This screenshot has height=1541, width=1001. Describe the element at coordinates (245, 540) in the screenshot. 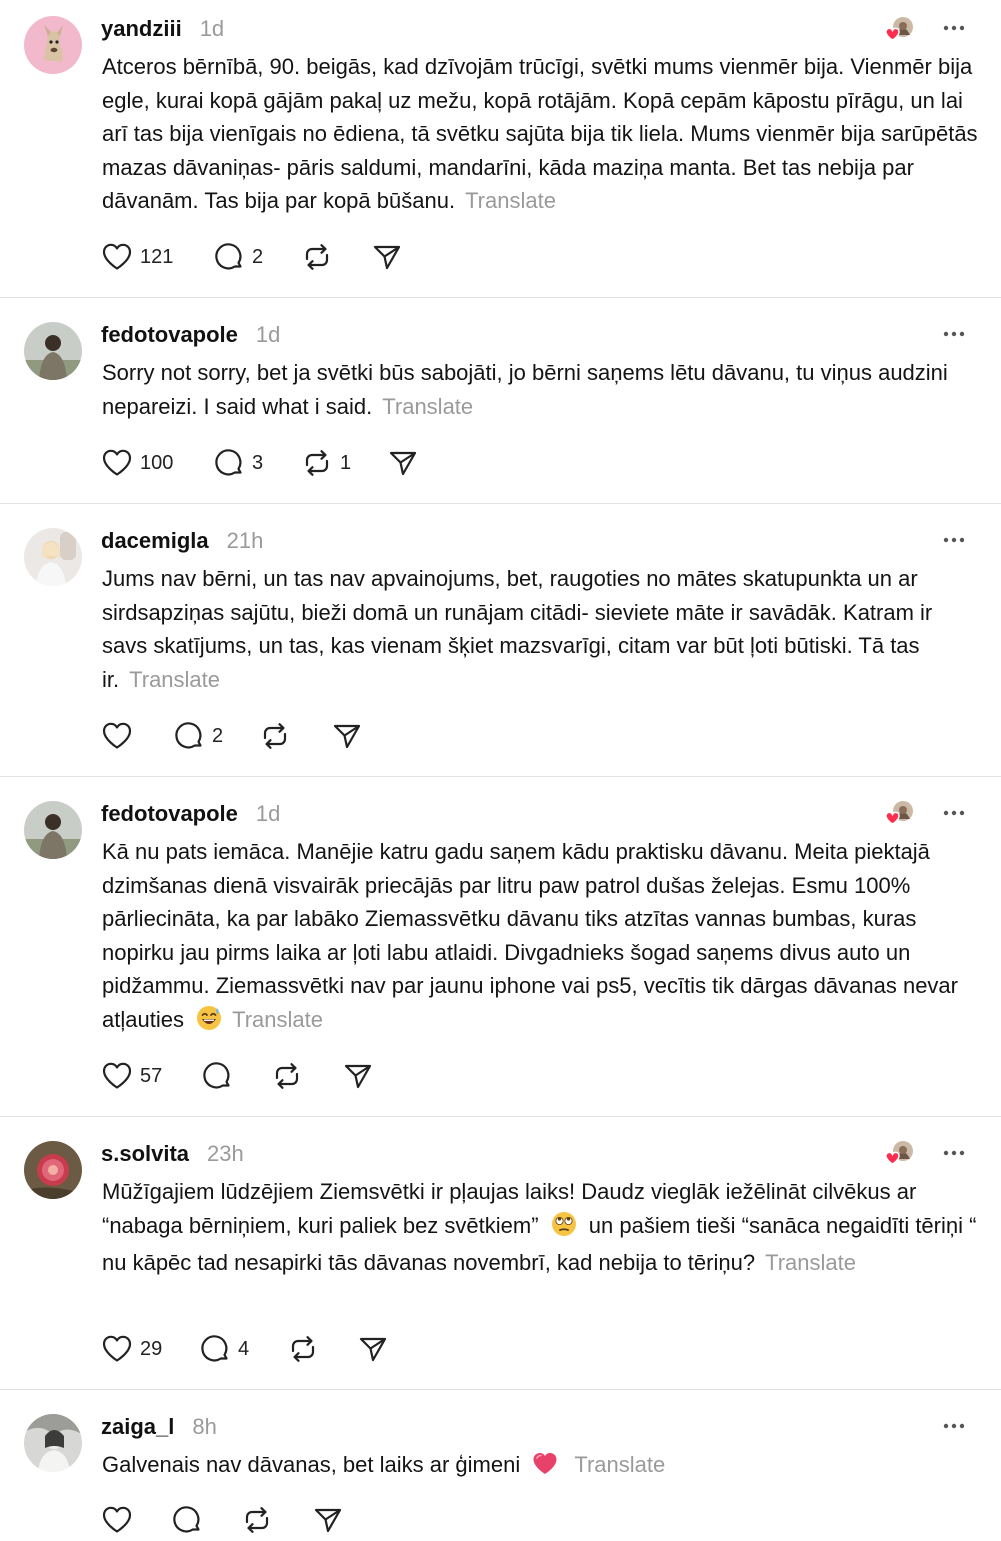

I see `timestamp: 21h` at that location.